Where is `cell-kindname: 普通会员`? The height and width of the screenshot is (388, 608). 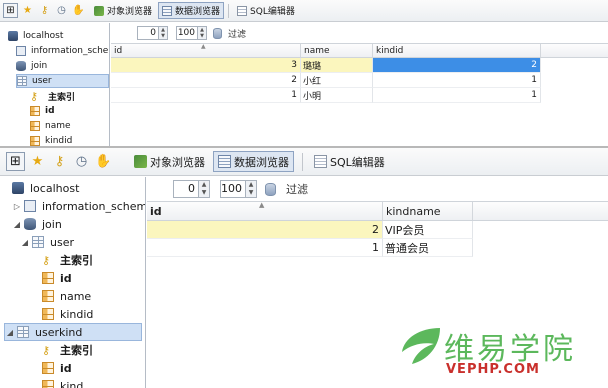
cell-kindname: 普通会员 is located at coordinates (428, 248).